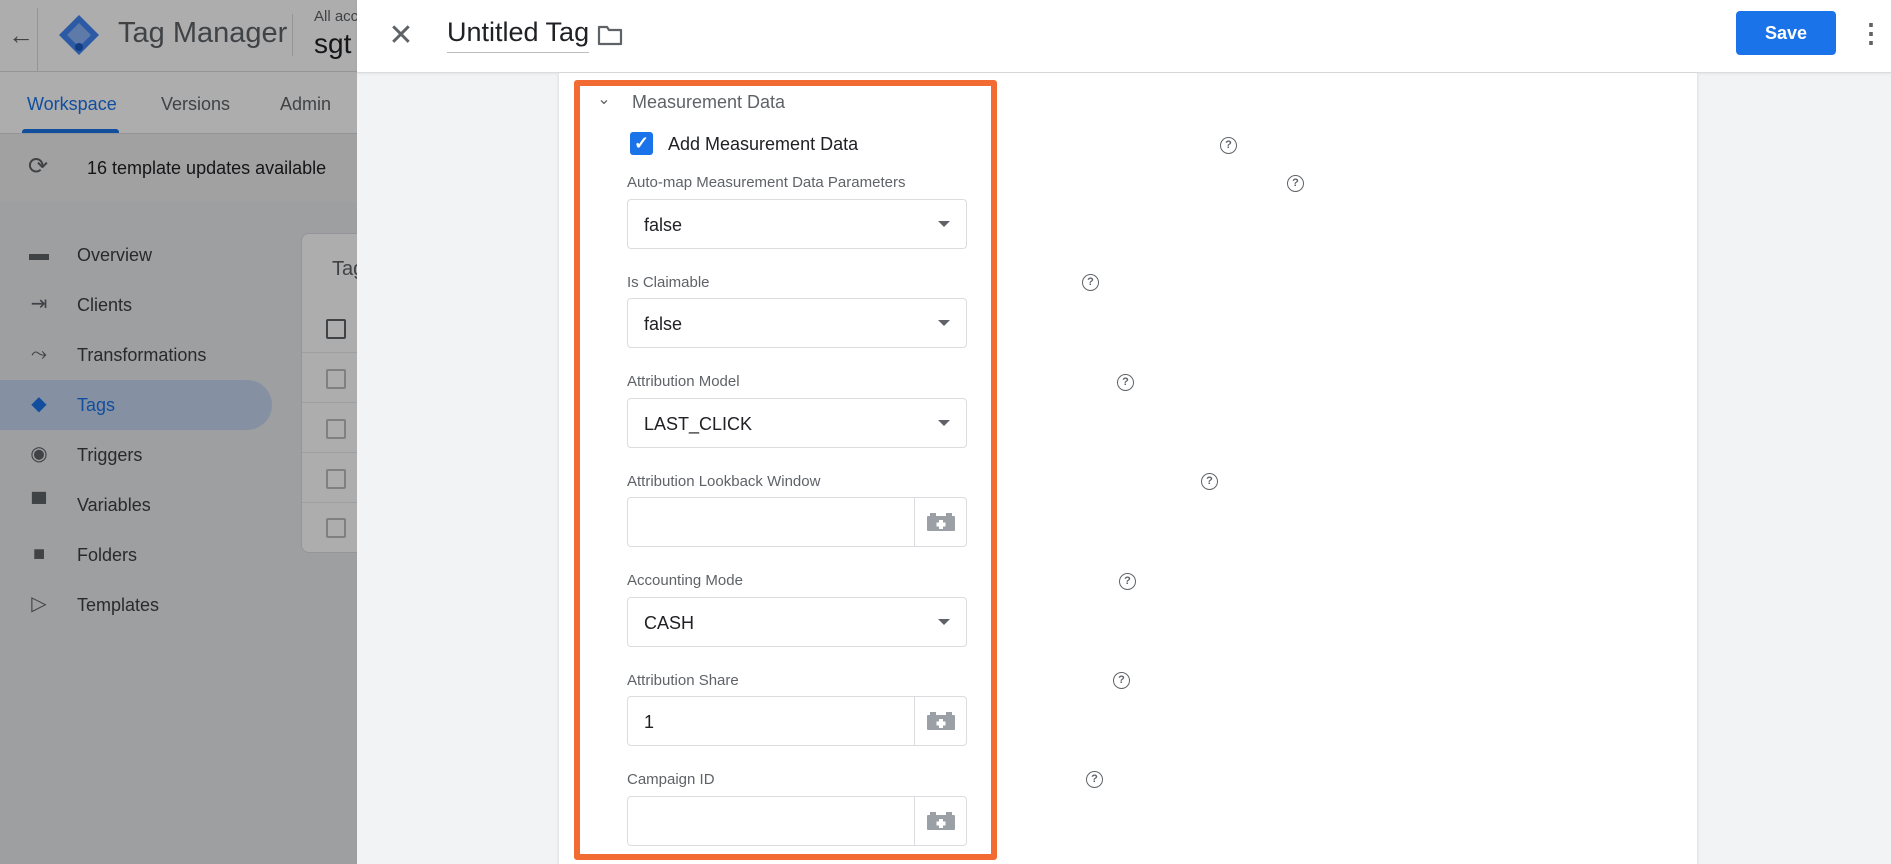  I want to click on claimable-select: false, so click(797, 323).